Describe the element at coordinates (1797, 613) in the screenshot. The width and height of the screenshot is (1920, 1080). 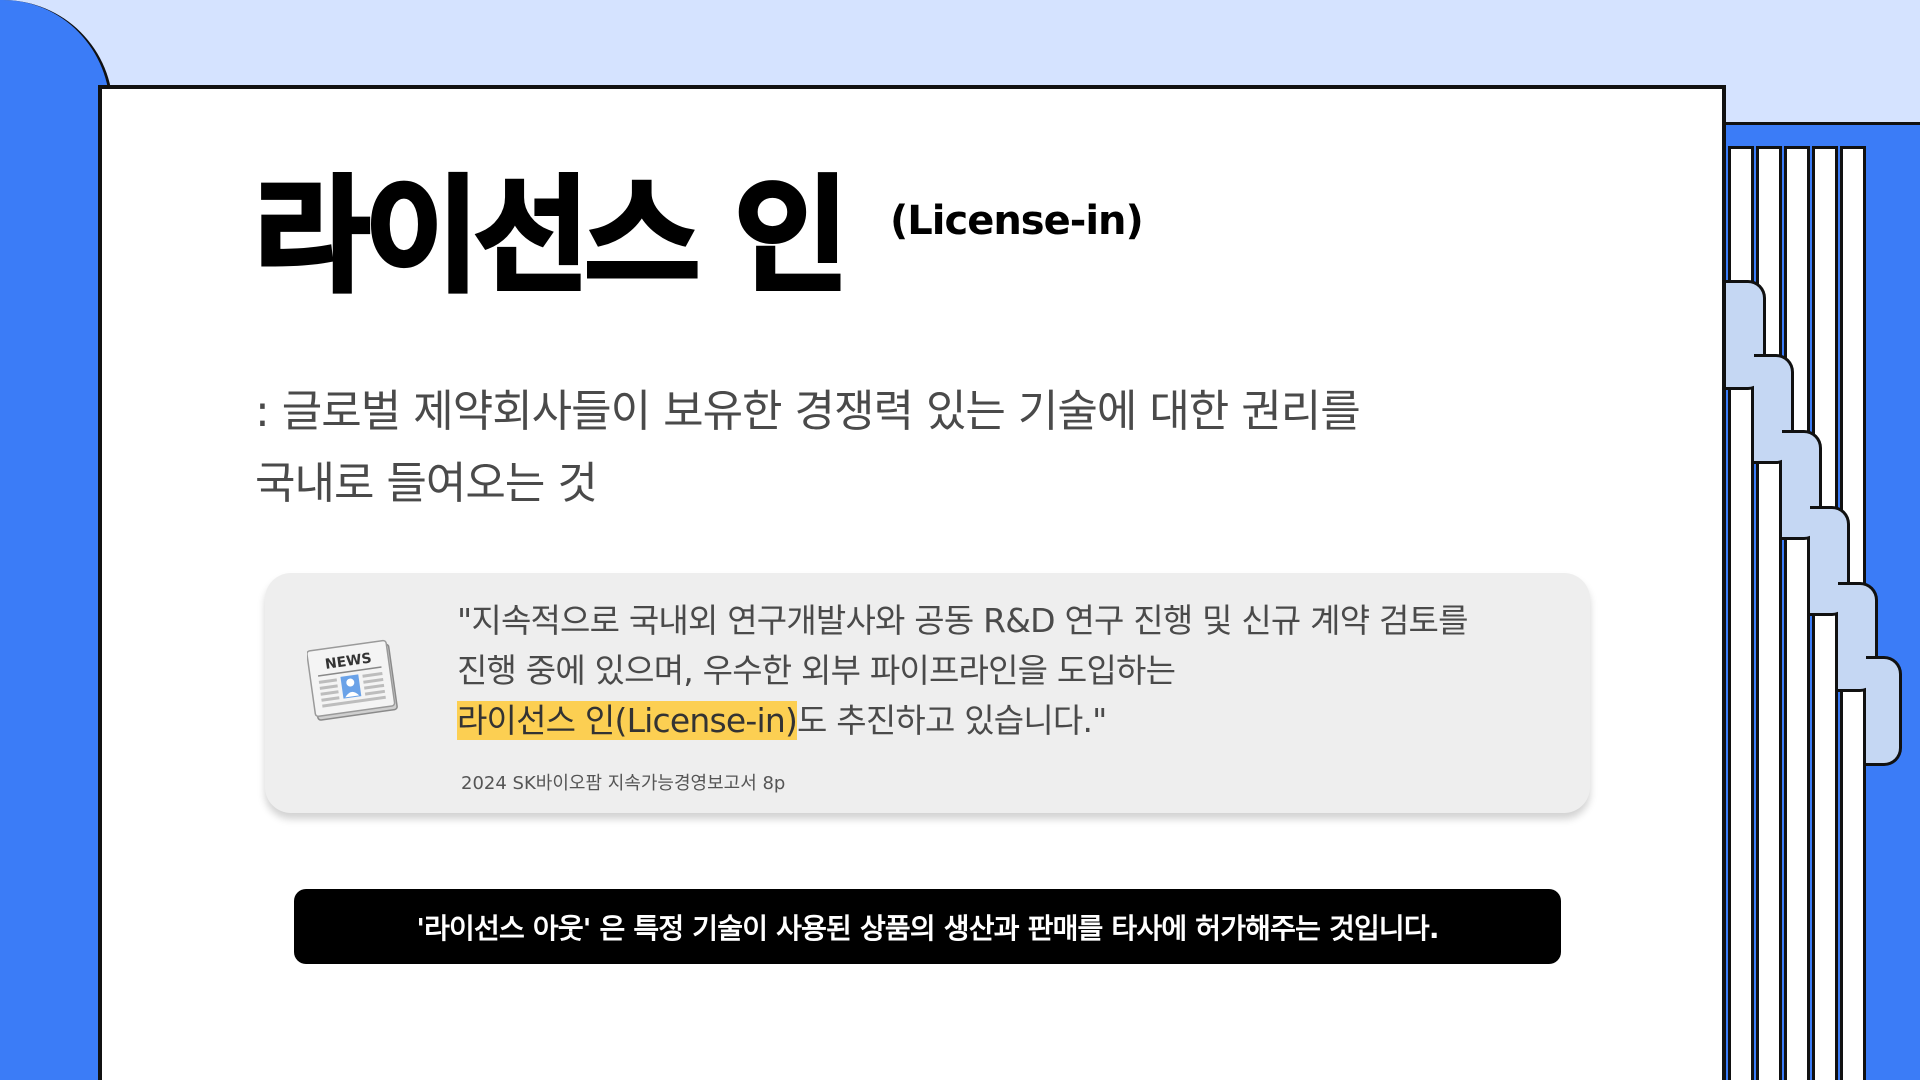
I see `divider-page` at that location.